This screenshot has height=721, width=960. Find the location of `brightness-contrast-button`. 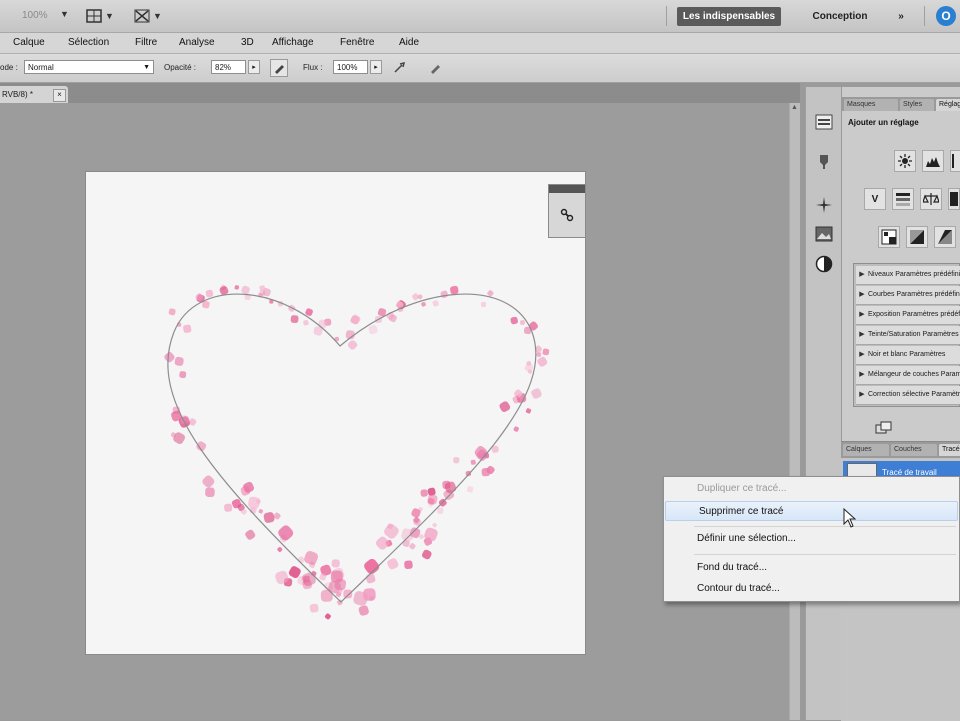

brightness-contrast-button is located at coordinates (905, 161).